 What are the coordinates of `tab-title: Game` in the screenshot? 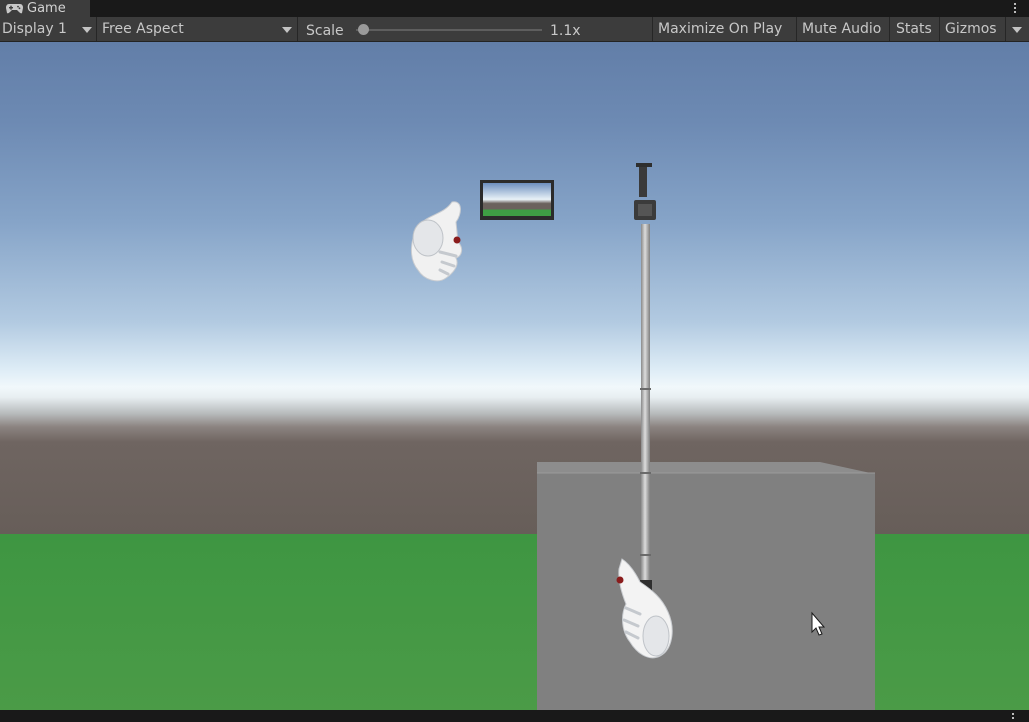 It's located at (46, 8).